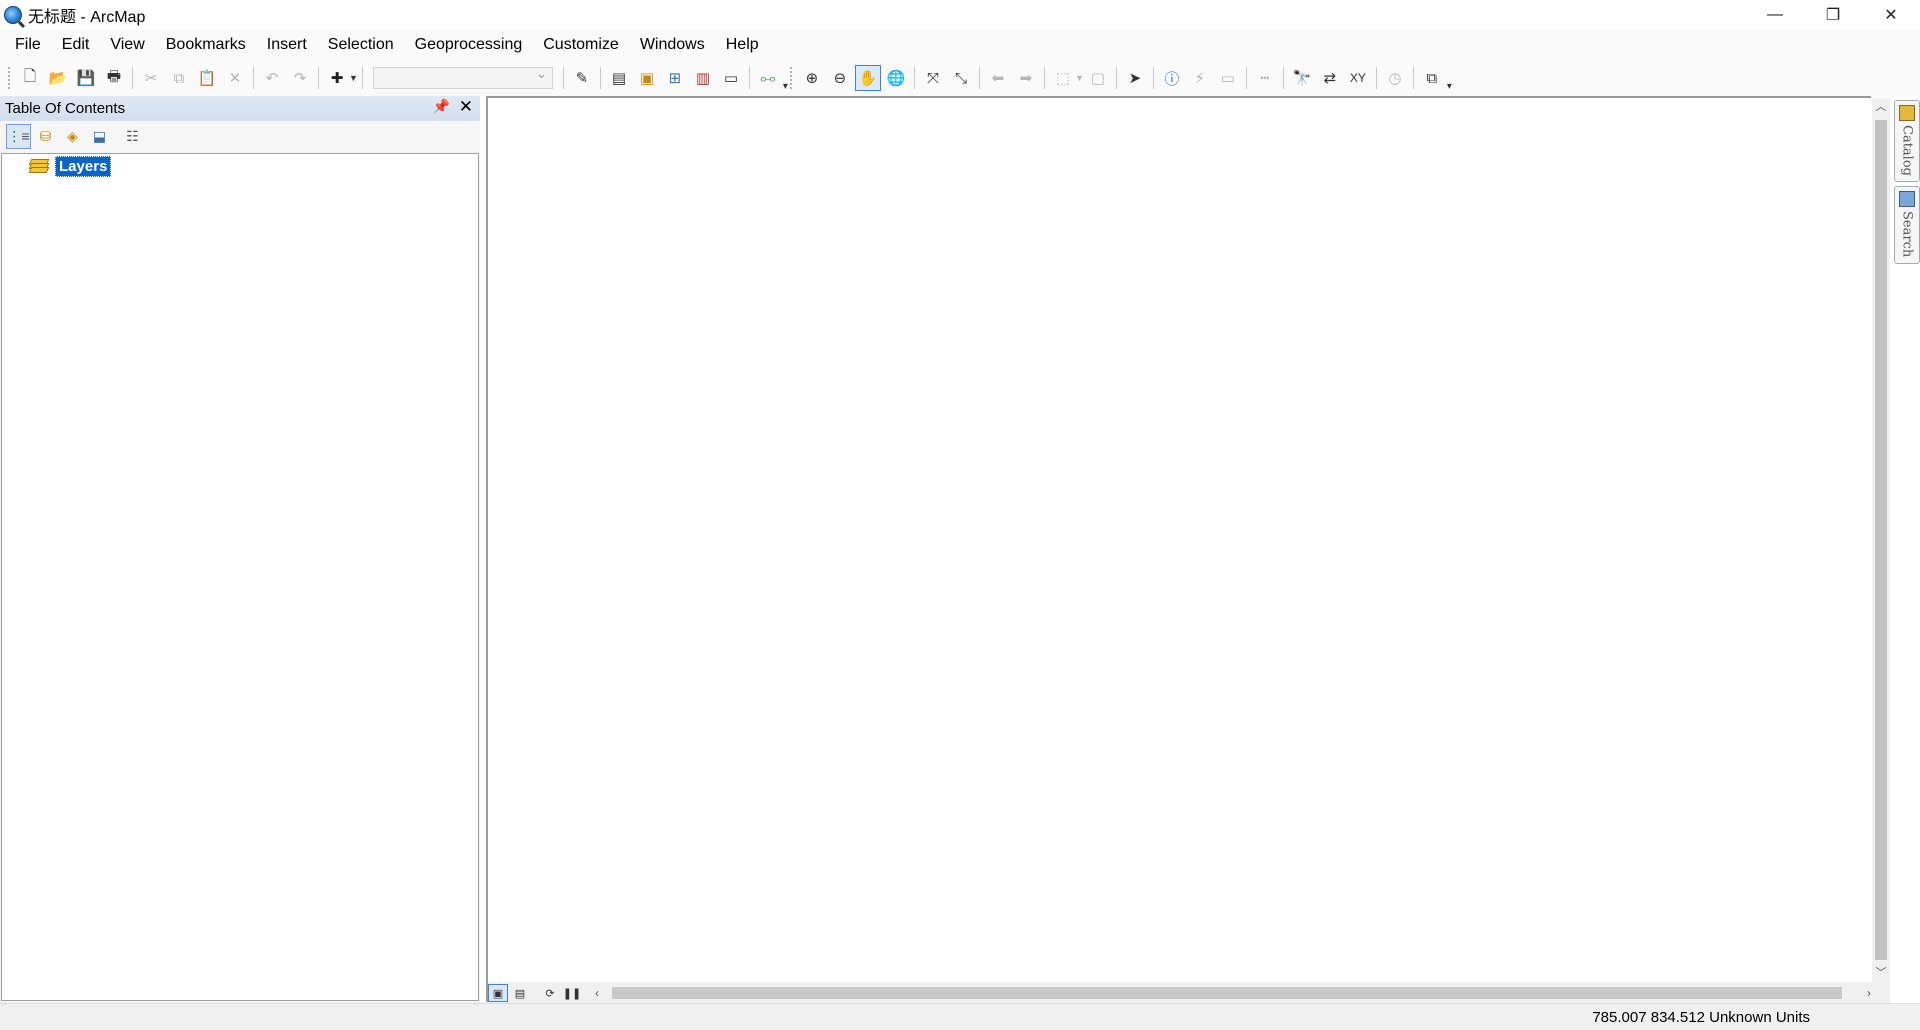 This screenshot has height=1030, width=1920. I want to click on pin-icon: 📌, so click(441, 106).